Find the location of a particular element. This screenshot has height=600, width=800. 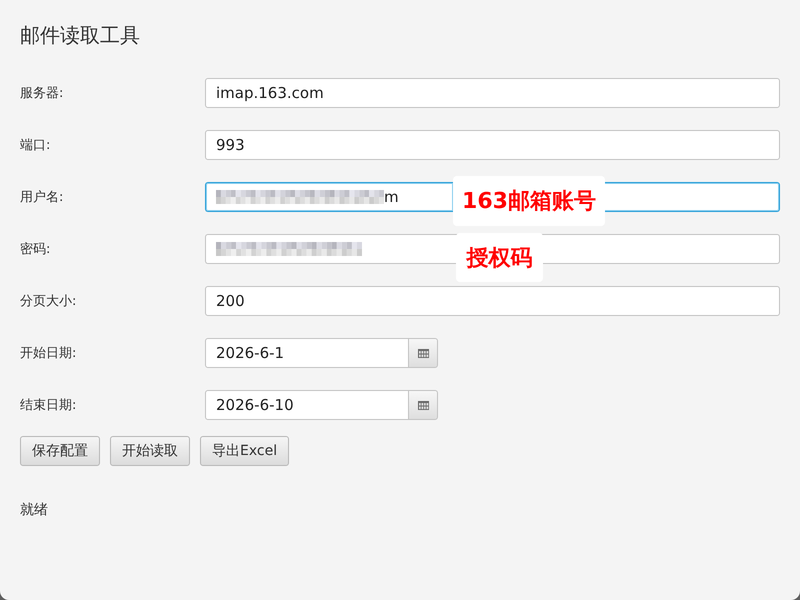

field-label: 密码: is located at coordinates (36, 249).